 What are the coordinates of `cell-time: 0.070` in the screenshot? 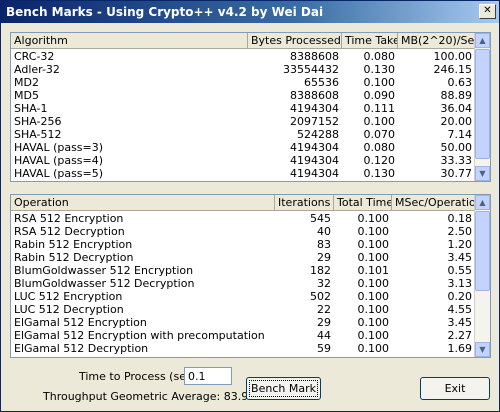 It's located at (379, 134).